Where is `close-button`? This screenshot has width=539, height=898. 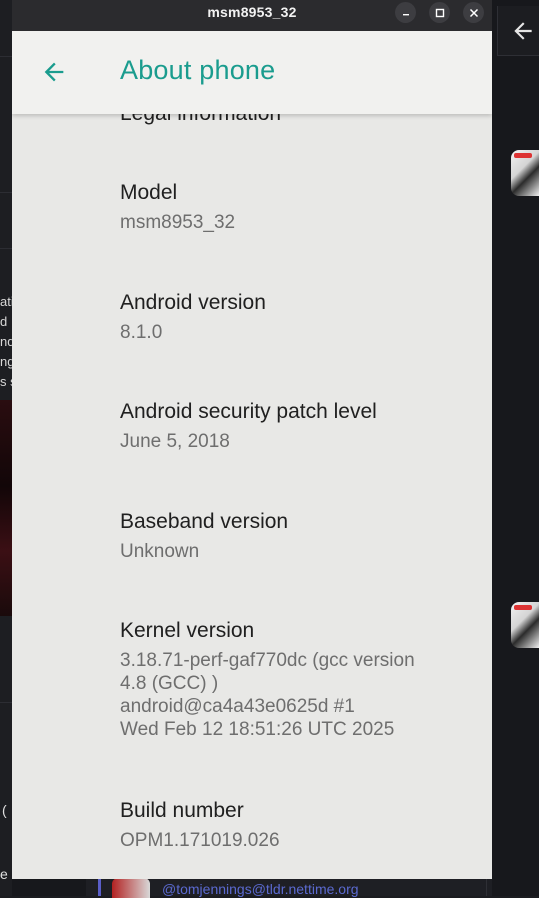
close-button is located at coordinates (473, 12).